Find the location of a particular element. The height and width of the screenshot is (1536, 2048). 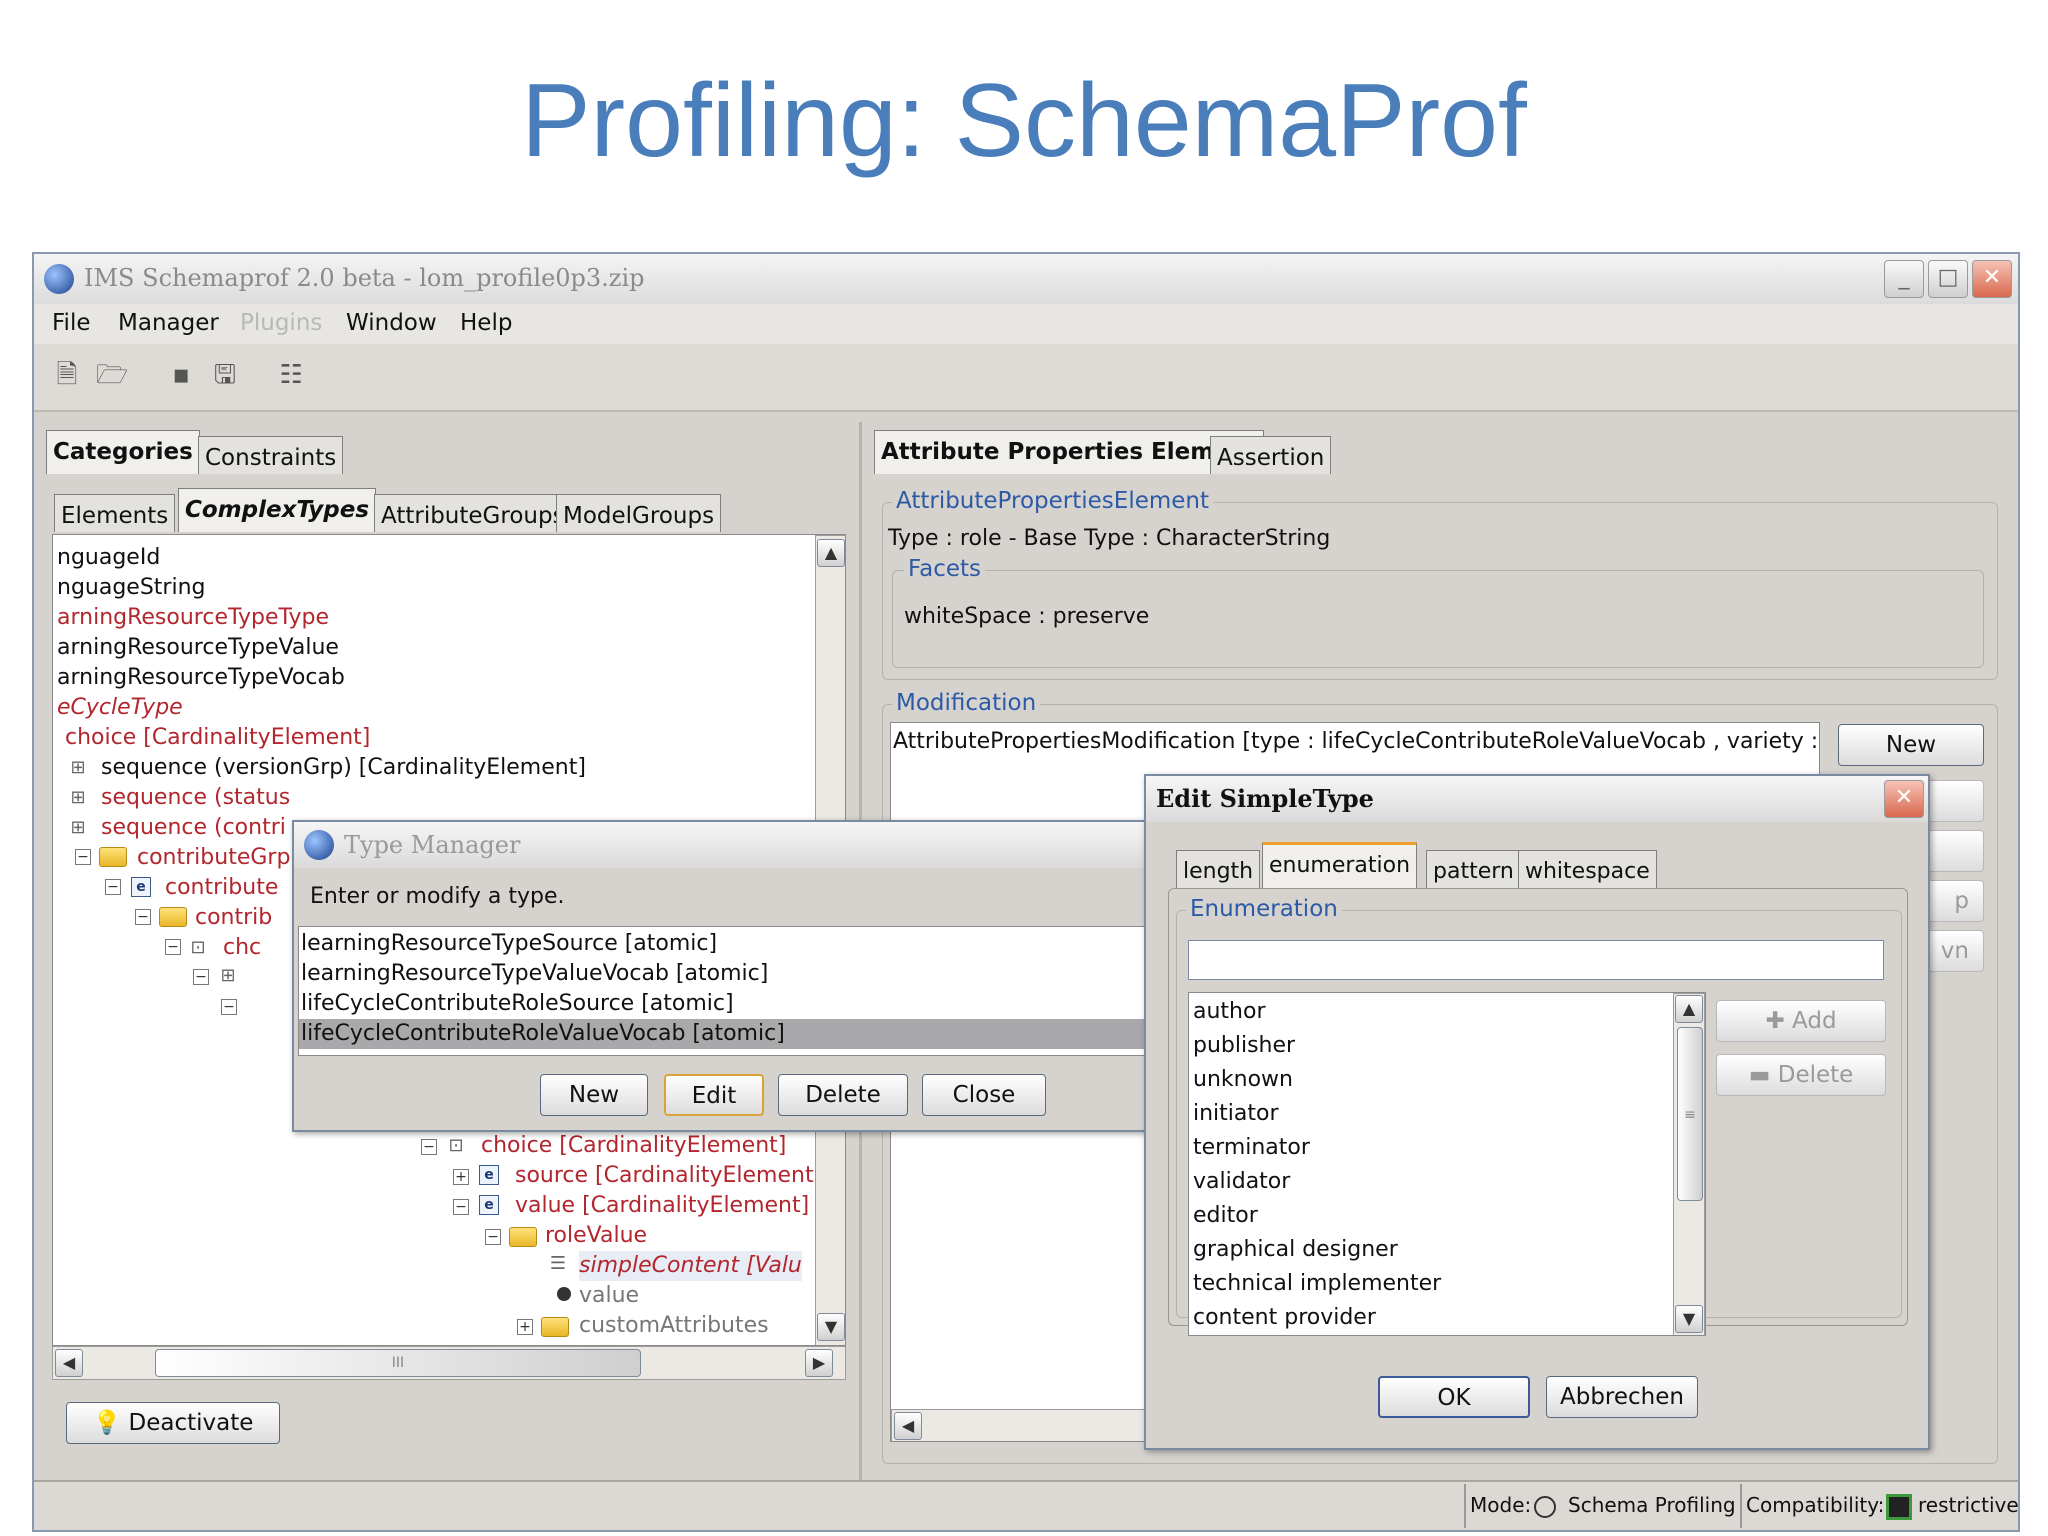

enum-scroll-thumb: ≡ is located at coordinates (1690, 1114).